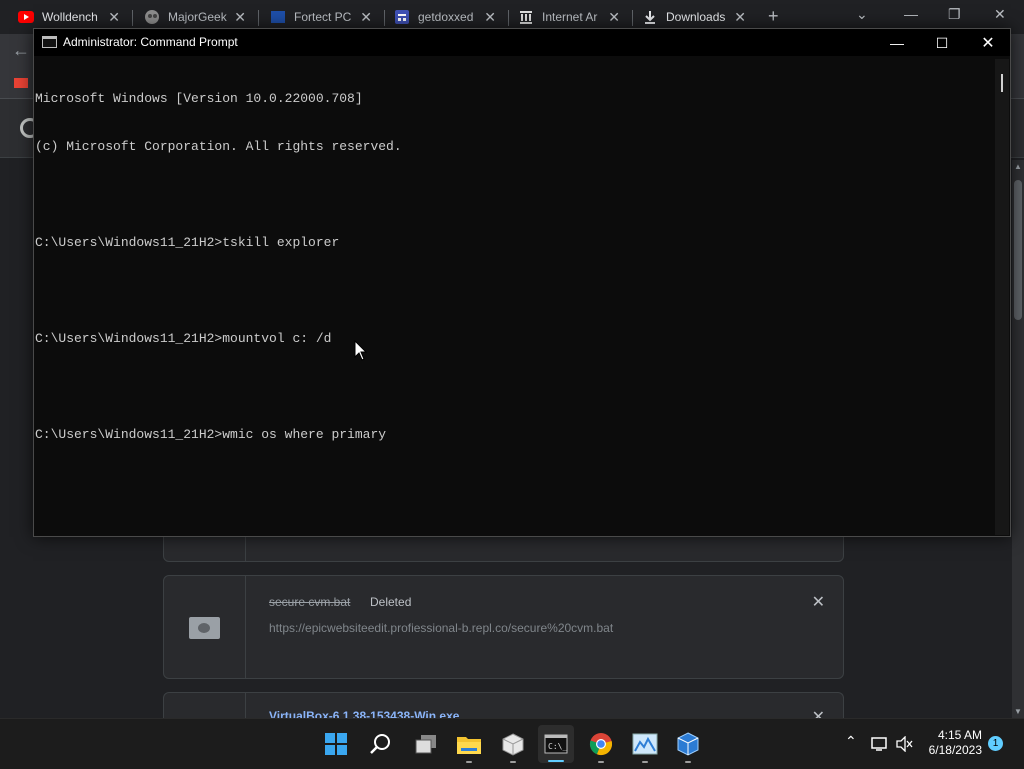 This screenshot has height=769, width=1024. I want to click on search-button, so click(380, 744).